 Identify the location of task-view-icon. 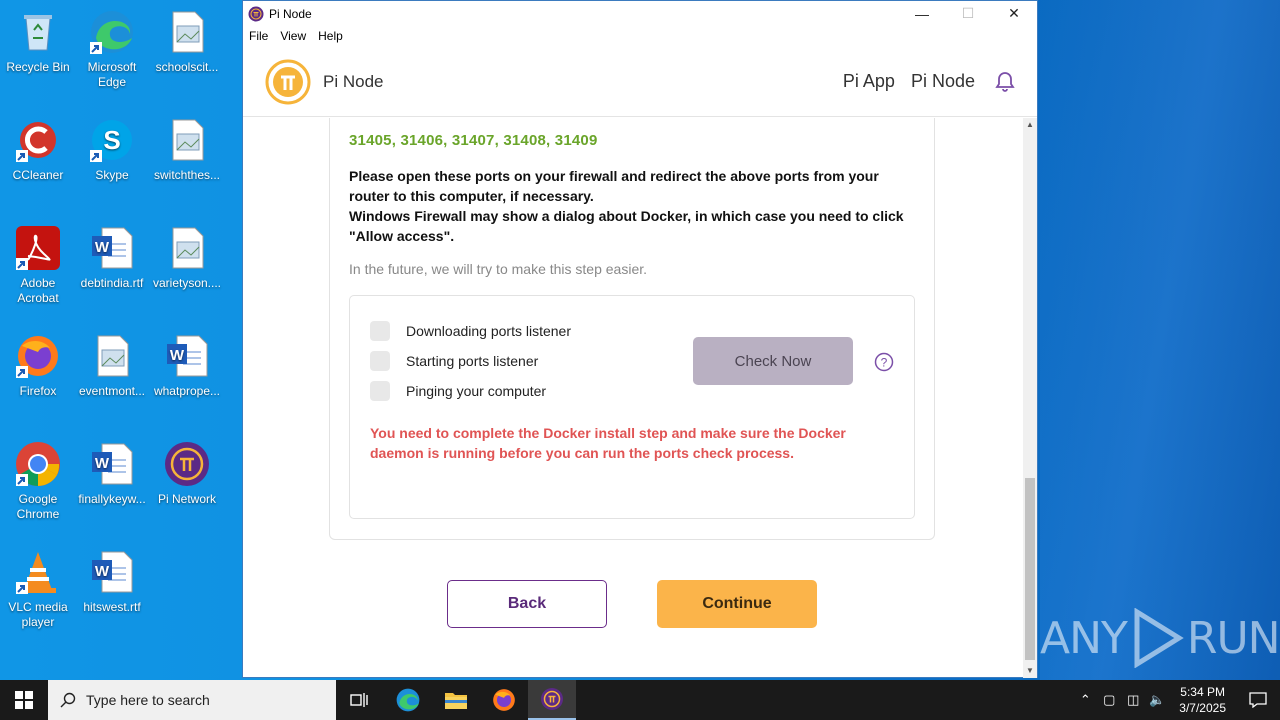
(359, 700).